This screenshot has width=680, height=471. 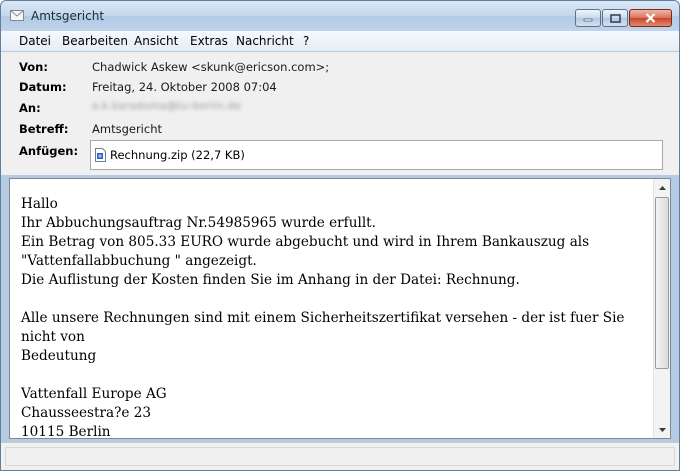 I want to click on maximize-icon, so click(x=615, y=18).